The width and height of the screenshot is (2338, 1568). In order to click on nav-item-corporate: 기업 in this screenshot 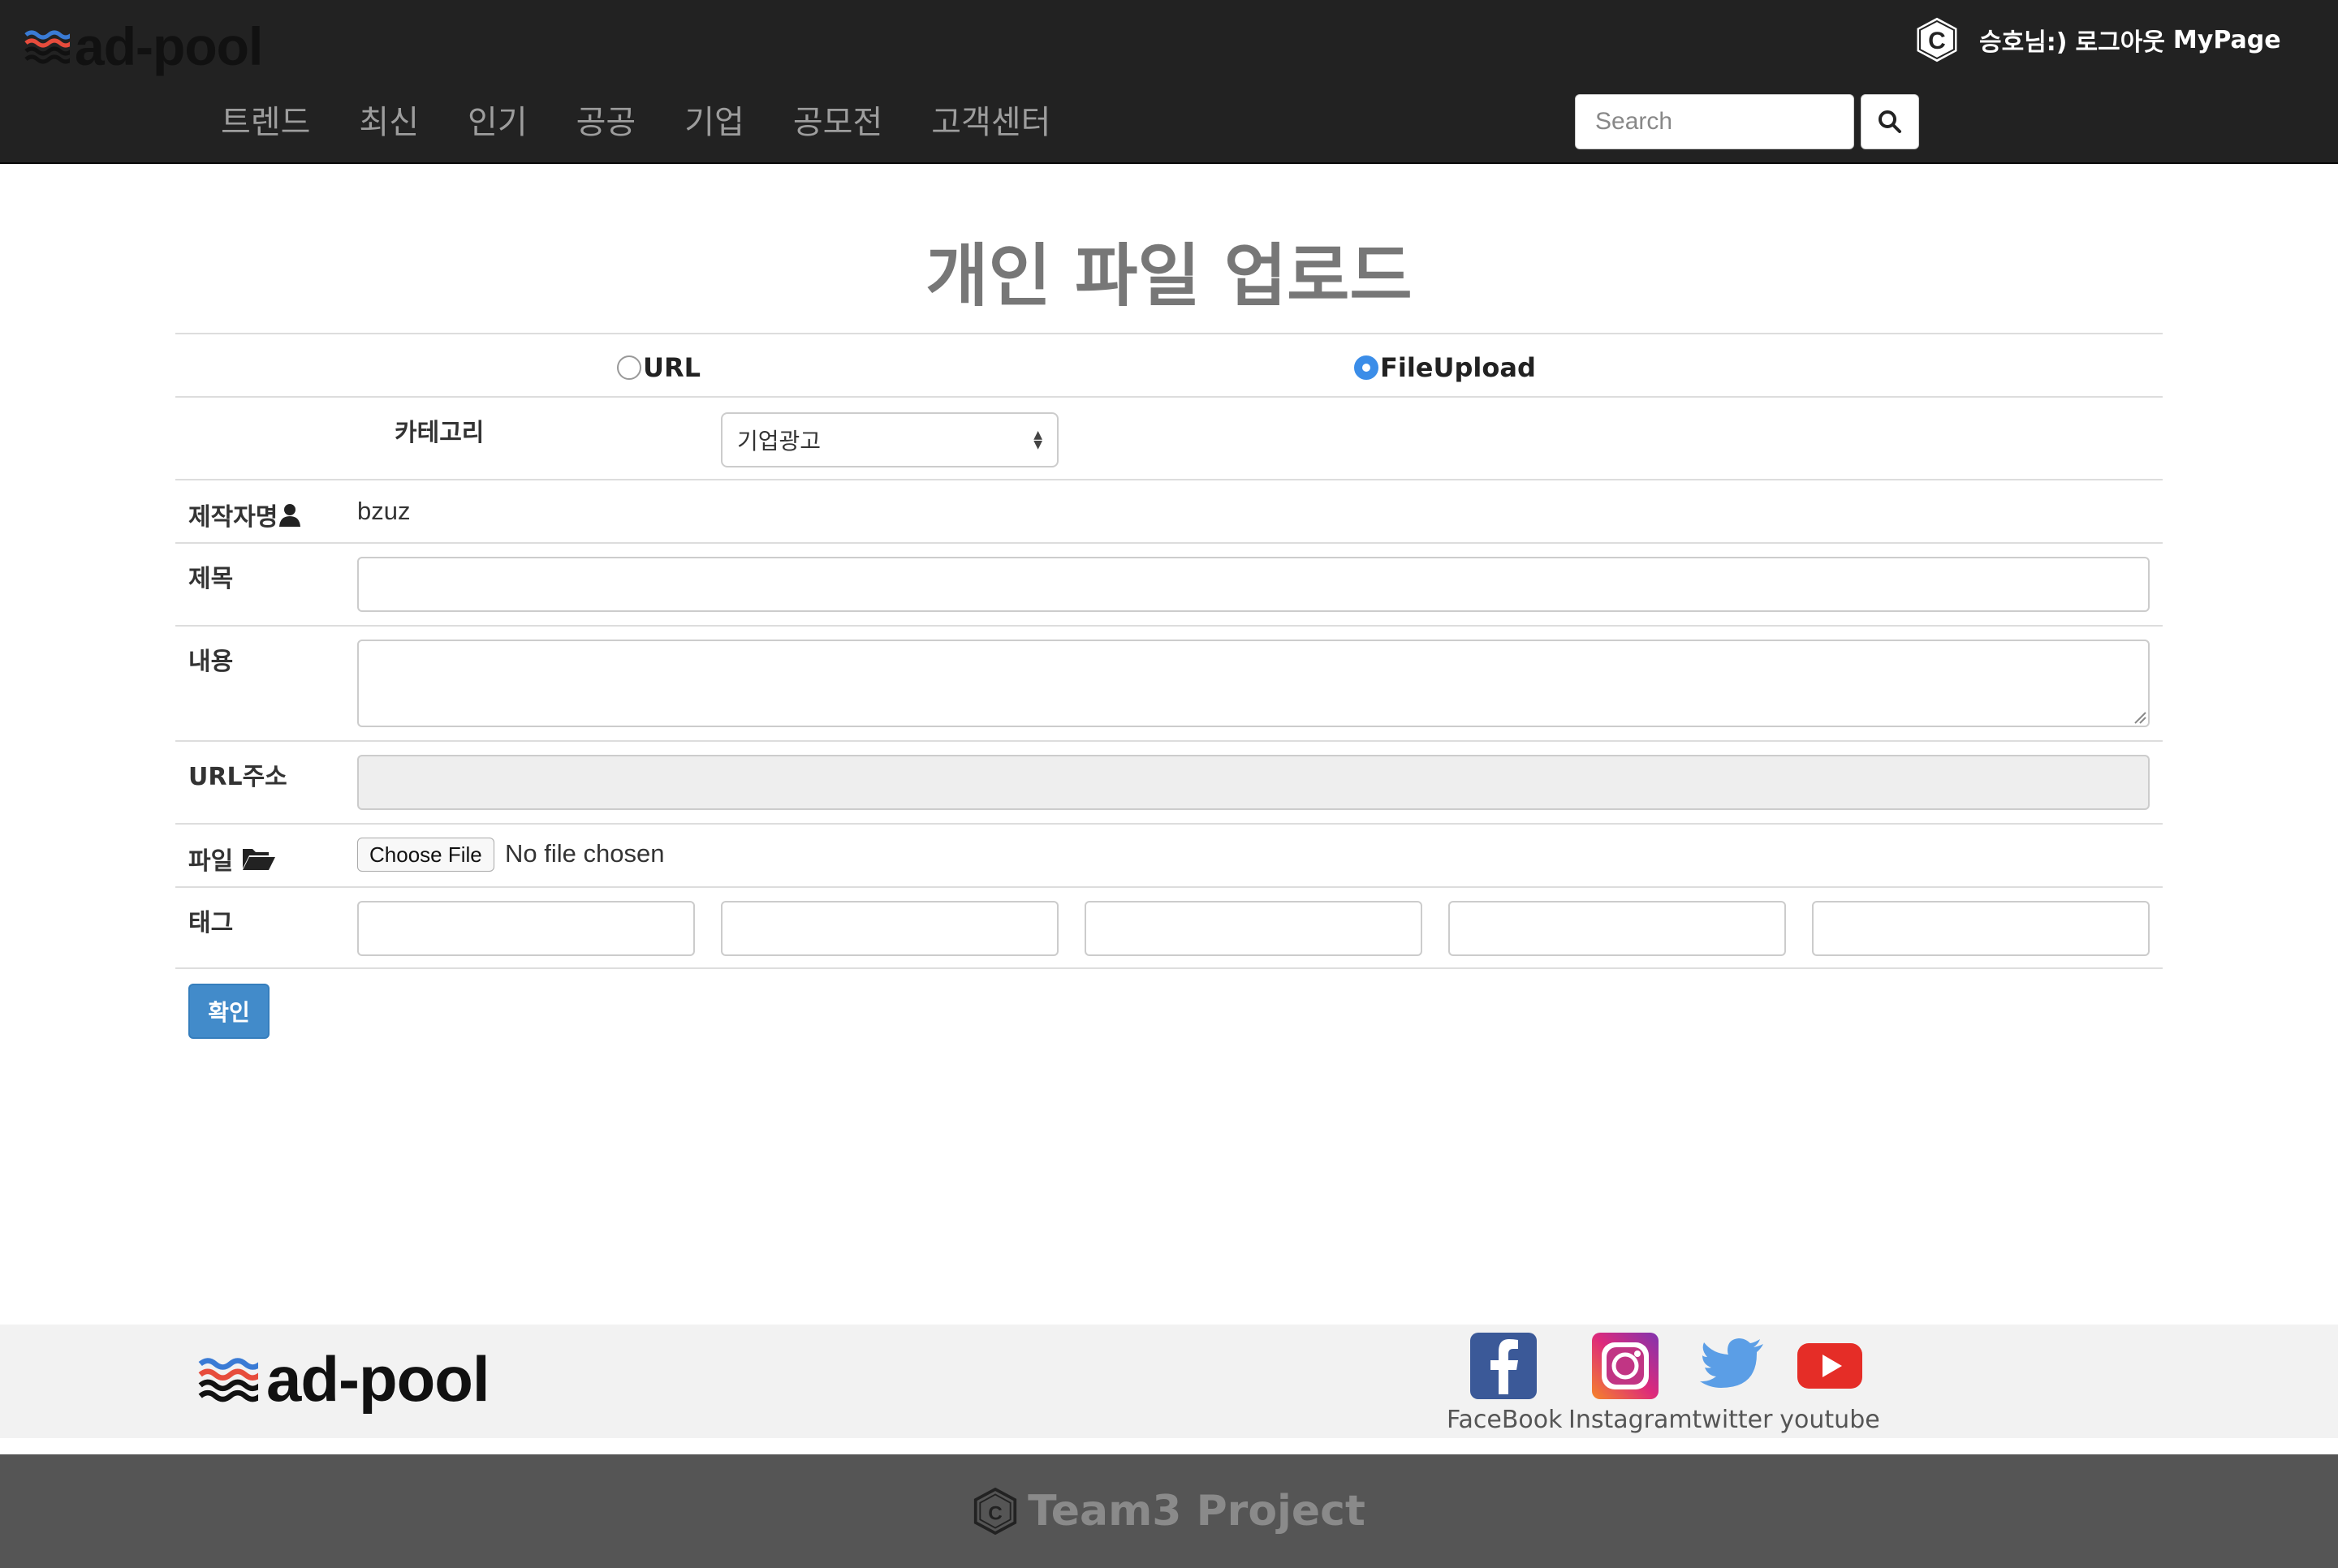, I will do `click(714, 120)`.